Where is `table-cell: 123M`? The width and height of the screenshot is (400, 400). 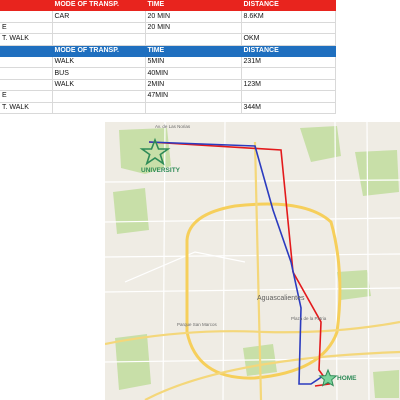 table-cell: 123M is located at coordinates (288, 85).